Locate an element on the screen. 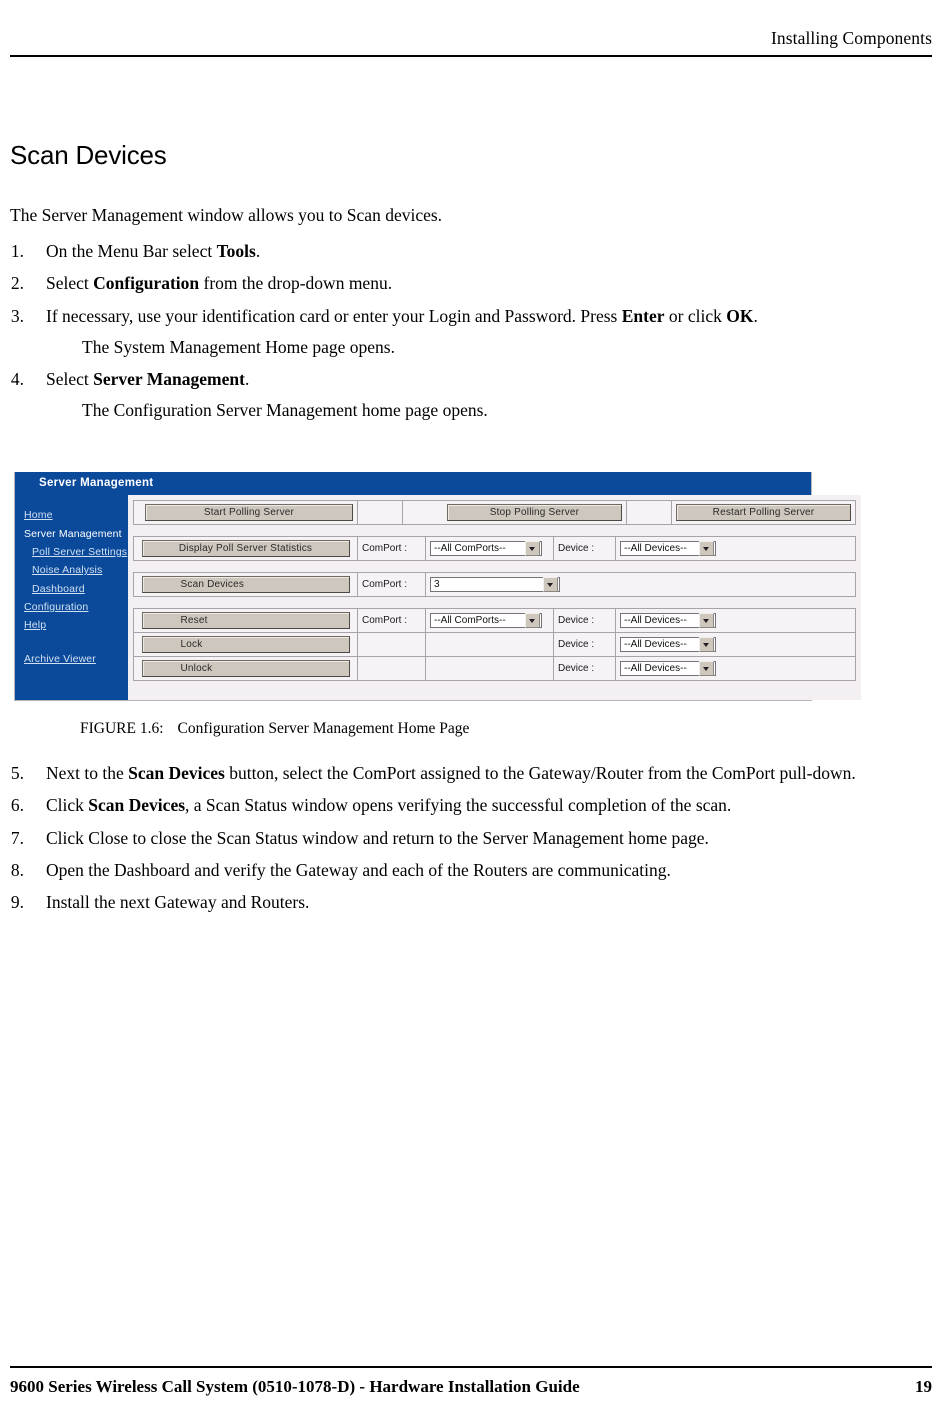 Image resolution: width=942 pixels, height=1421 pixels. scan-comport-select-cell: 3 is located at coordinates (640, 584).